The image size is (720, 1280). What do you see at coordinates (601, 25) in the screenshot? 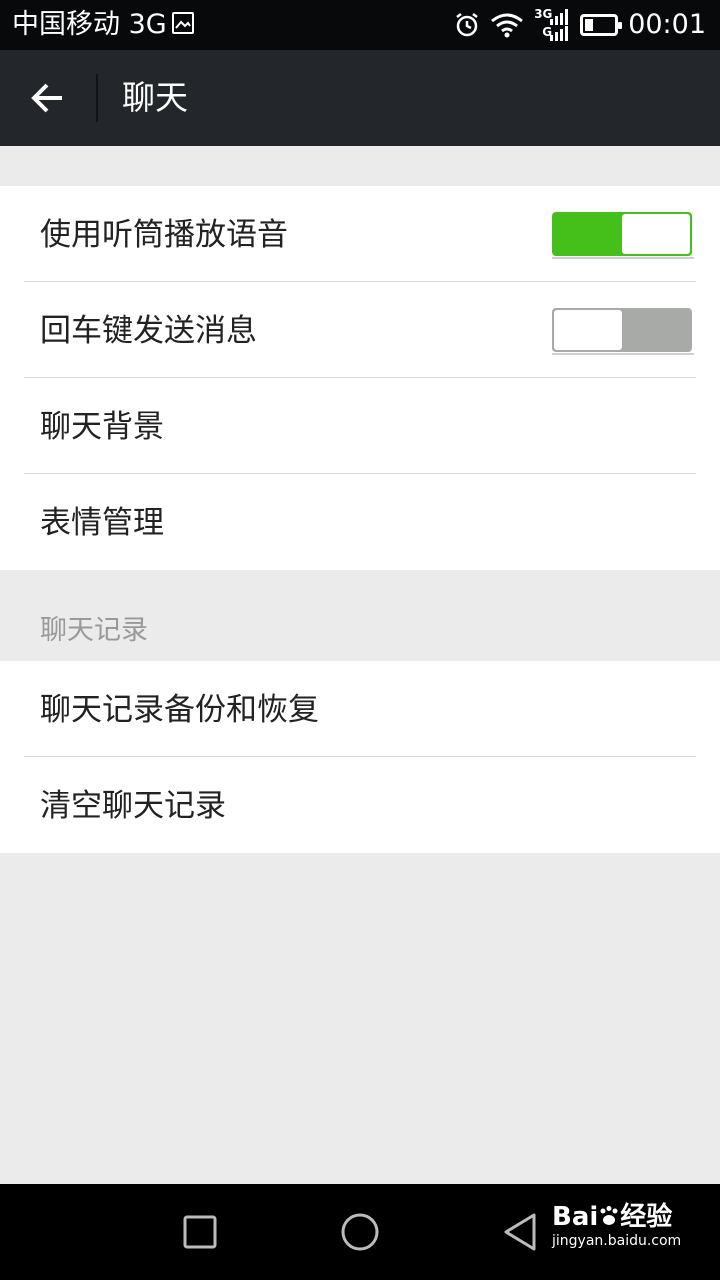
I see `battery-icon` at bounding box center [601, 25].